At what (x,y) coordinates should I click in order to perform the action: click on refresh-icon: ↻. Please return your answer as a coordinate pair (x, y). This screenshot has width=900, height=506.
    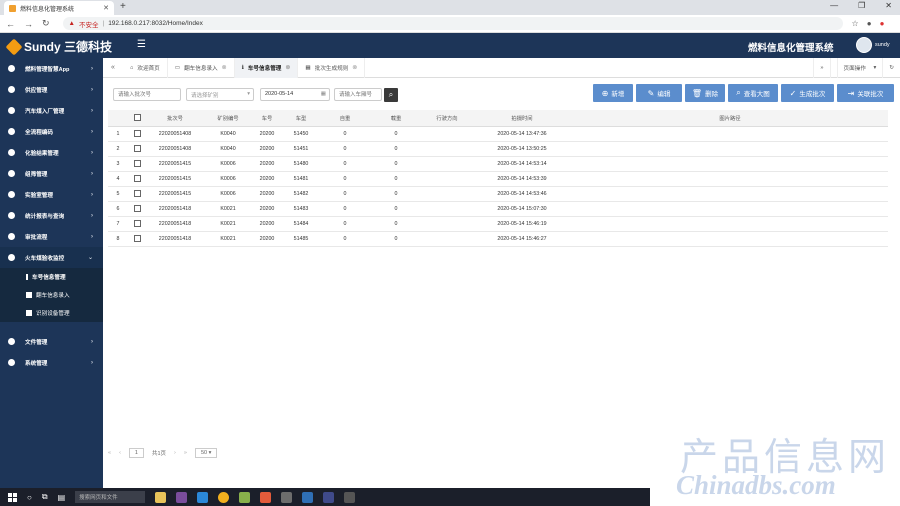
    Looking at the image, I should click on (891, 68).